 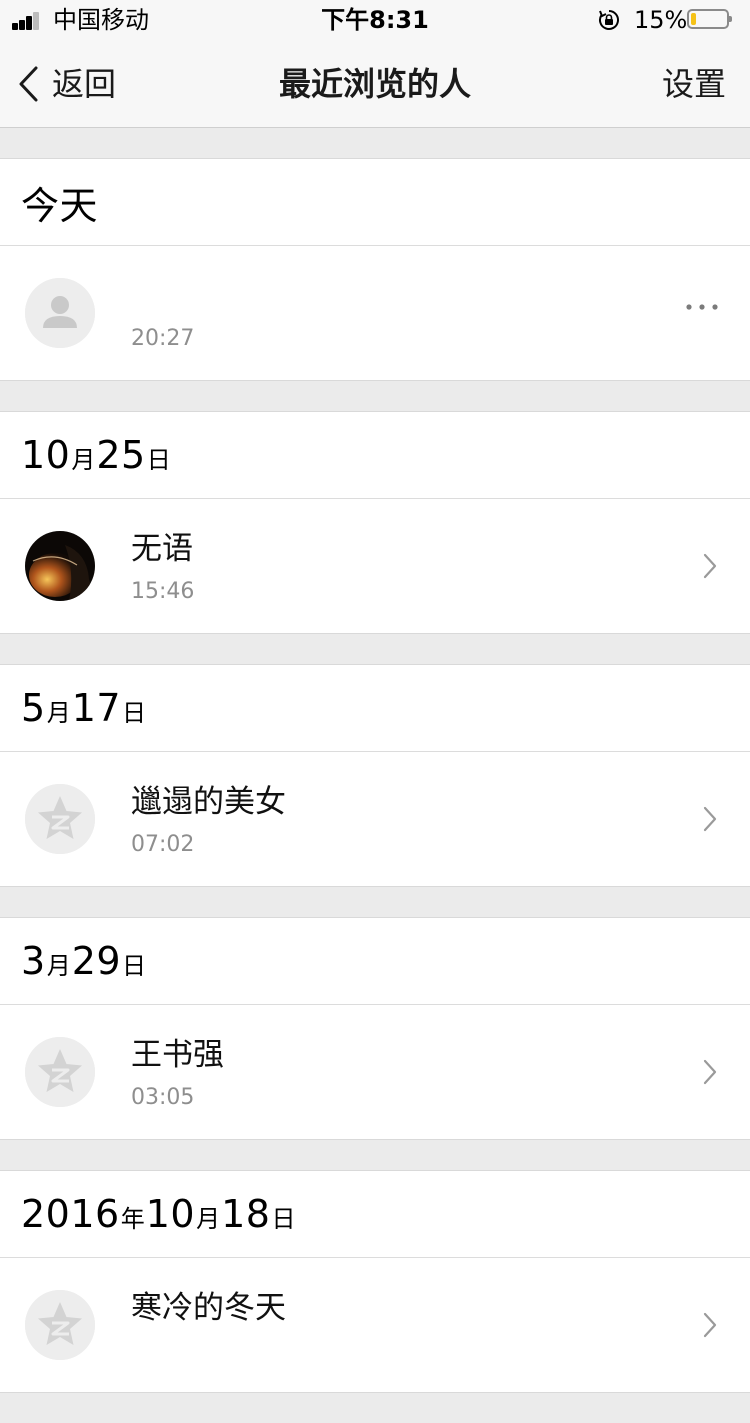 I want to click on date-part: 3, so click(x=33, y=961).